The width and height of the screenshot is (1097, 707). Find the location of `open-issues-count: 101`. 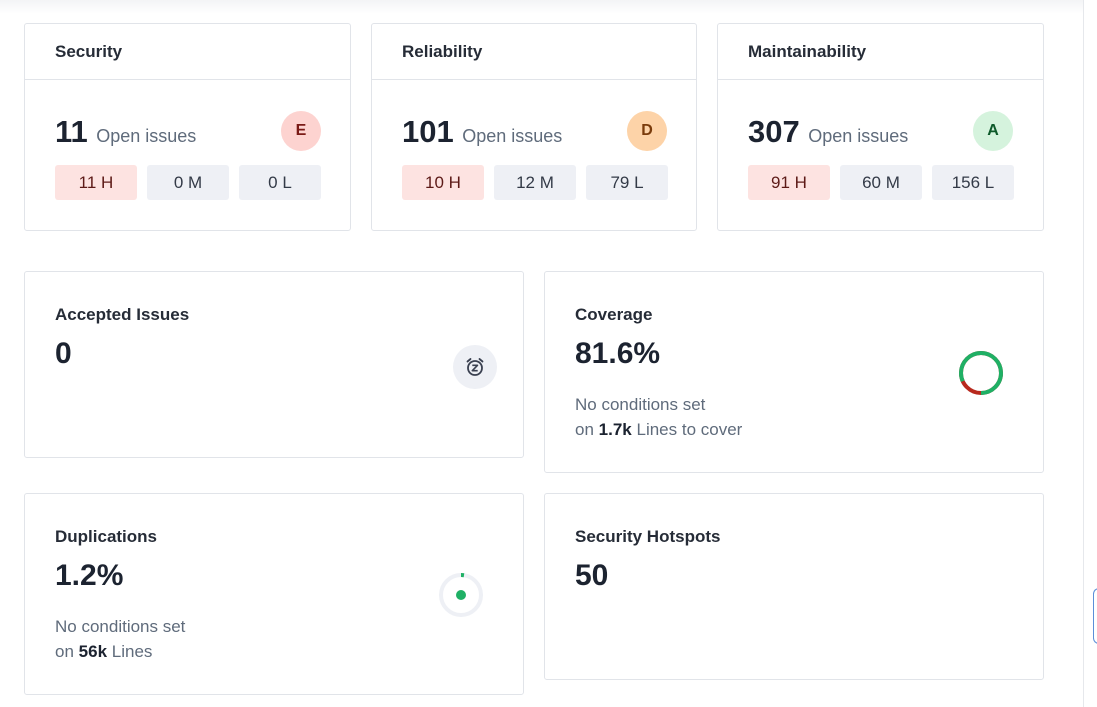

open-issues-count: 101 is located at coordinates (428, 131).